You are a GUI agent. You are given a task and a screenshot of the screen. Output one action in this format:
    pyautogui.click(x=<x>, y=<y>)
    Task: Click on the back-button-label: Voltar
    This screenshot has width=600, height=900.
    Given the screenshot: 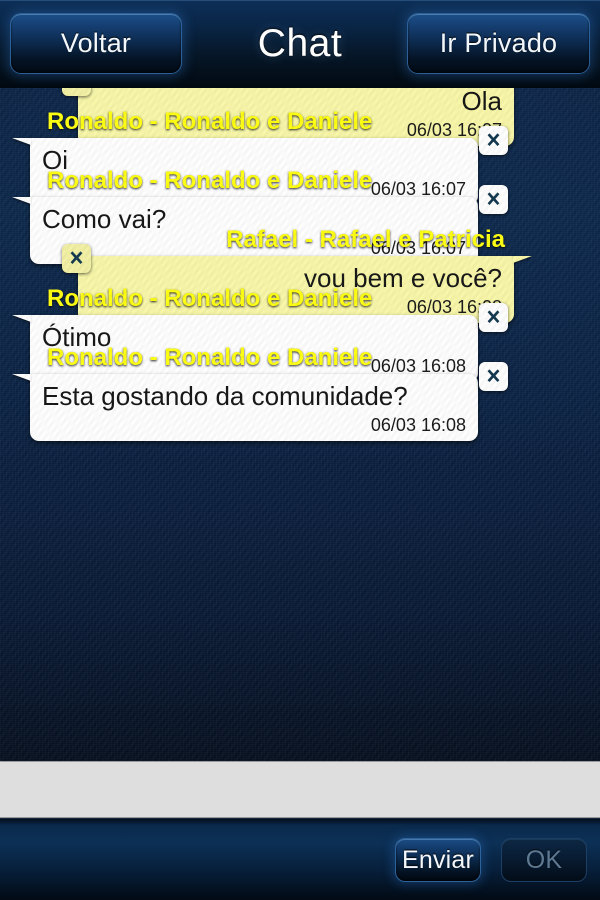 What is the action you would take?
    pyautogui.click(x=96, y=43)
    